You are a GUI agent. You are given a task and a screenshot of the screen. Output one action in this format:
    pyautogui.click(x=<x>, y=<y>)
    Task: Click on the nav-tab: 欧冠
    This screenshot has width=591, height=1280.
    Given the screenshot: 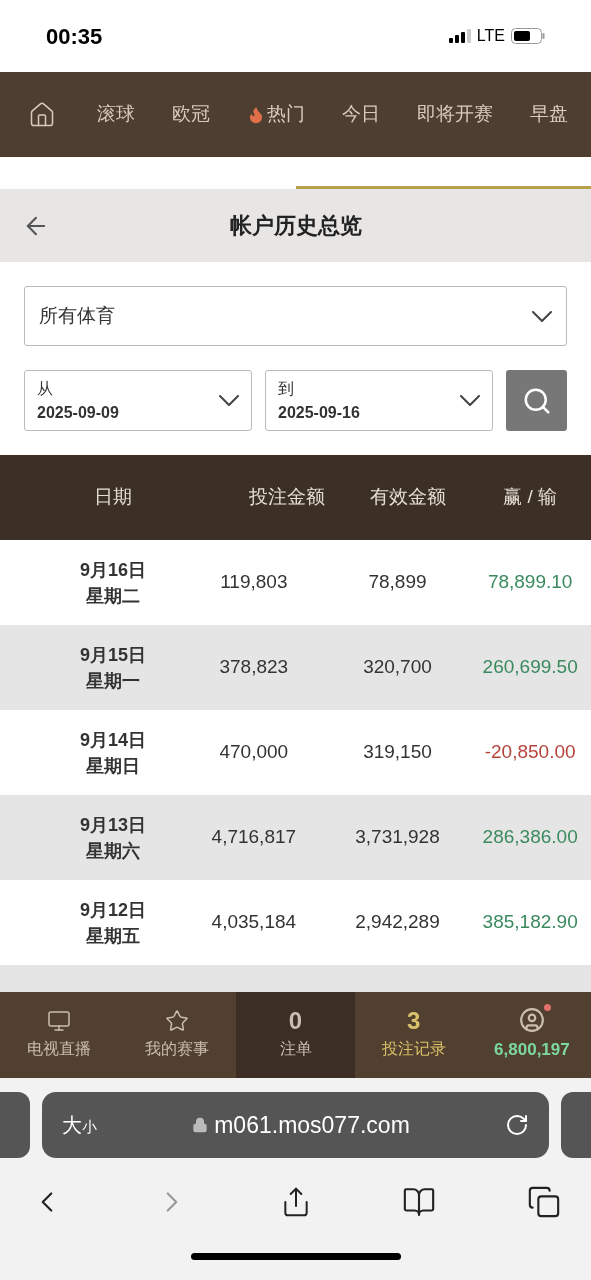 What is the action you would take?
    pyautogui.click(x=191, y=114)
    